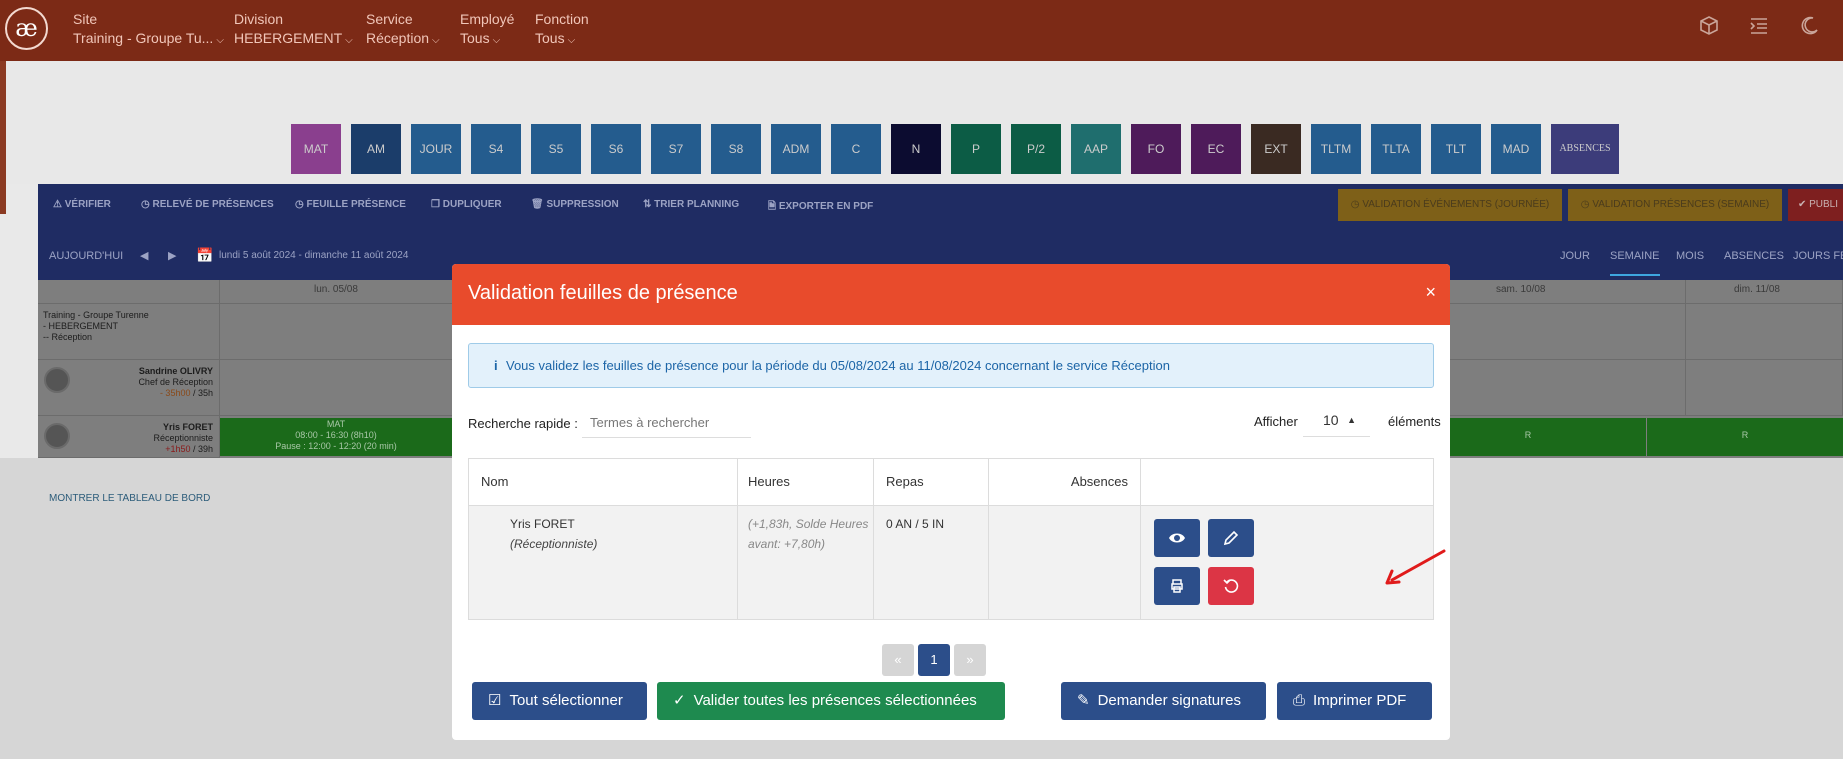  What do you see at coordinates (1430, 292) in the screenshot?
I see `close-icon: ×` at bounding box center [1430, 292].